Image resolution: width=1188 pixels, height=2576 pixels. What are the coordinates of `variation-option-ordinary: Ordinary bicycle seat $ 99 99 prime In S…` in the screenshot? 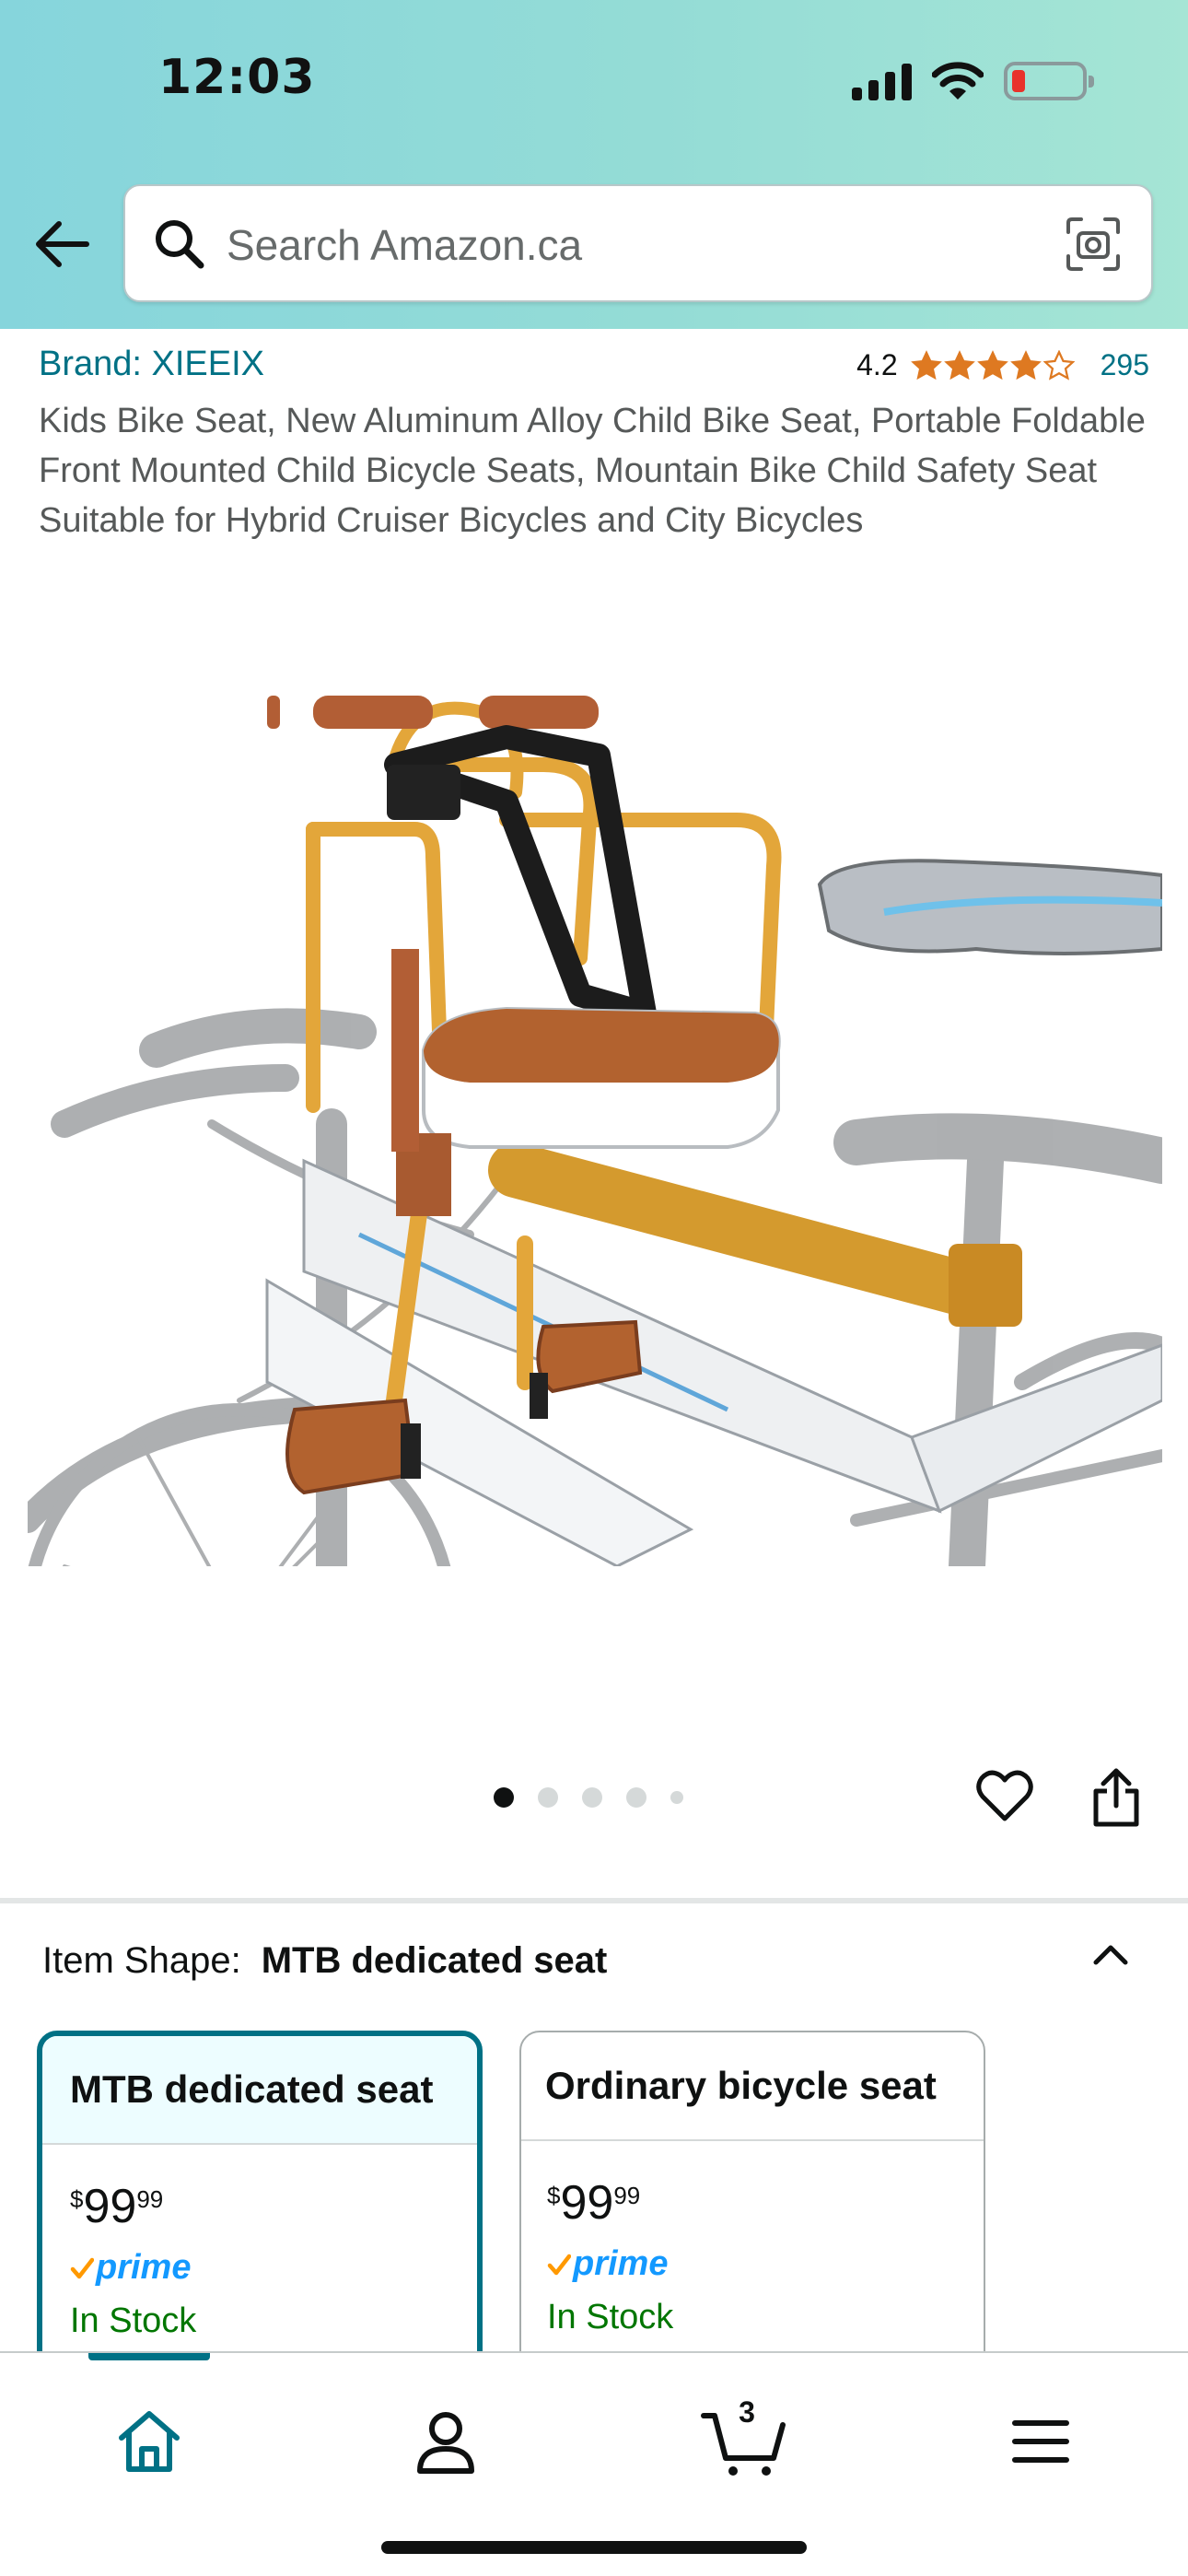 It's located at (752, 2215).